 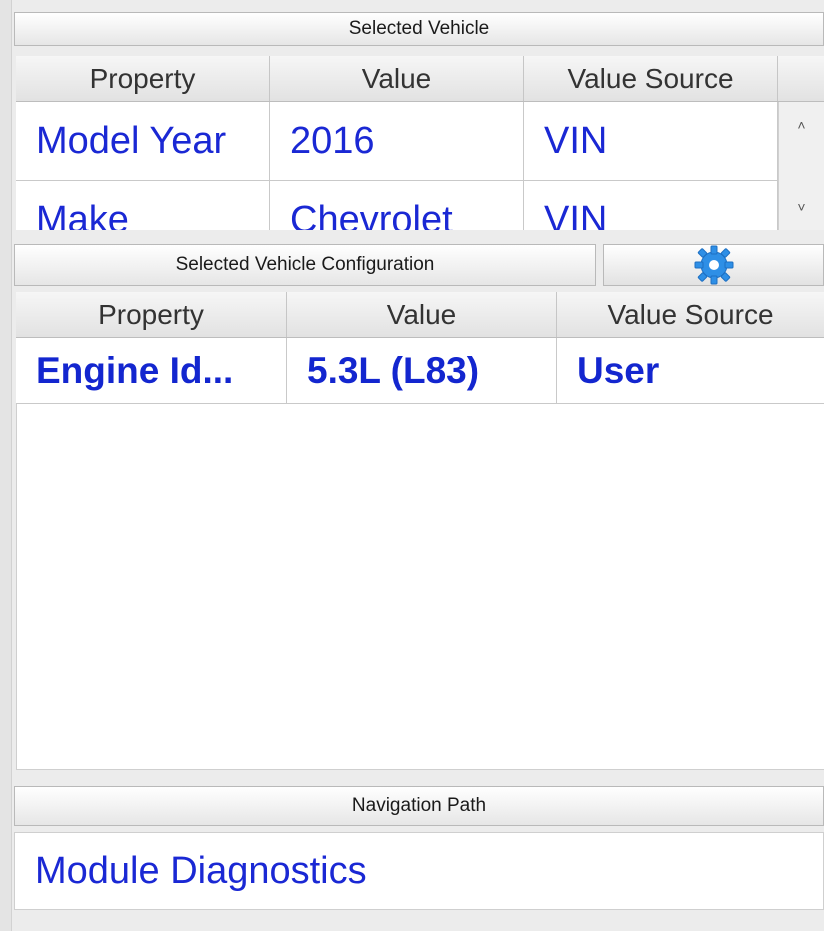 I want to click on scroll-down-button: ˅, so click(x=801, y=207).